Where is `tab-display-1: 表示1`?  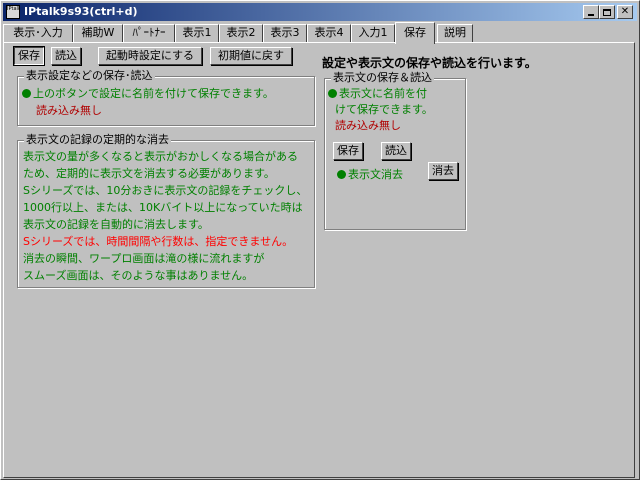 tab-display-1: 表示1 is located at coordinates (197, 33).